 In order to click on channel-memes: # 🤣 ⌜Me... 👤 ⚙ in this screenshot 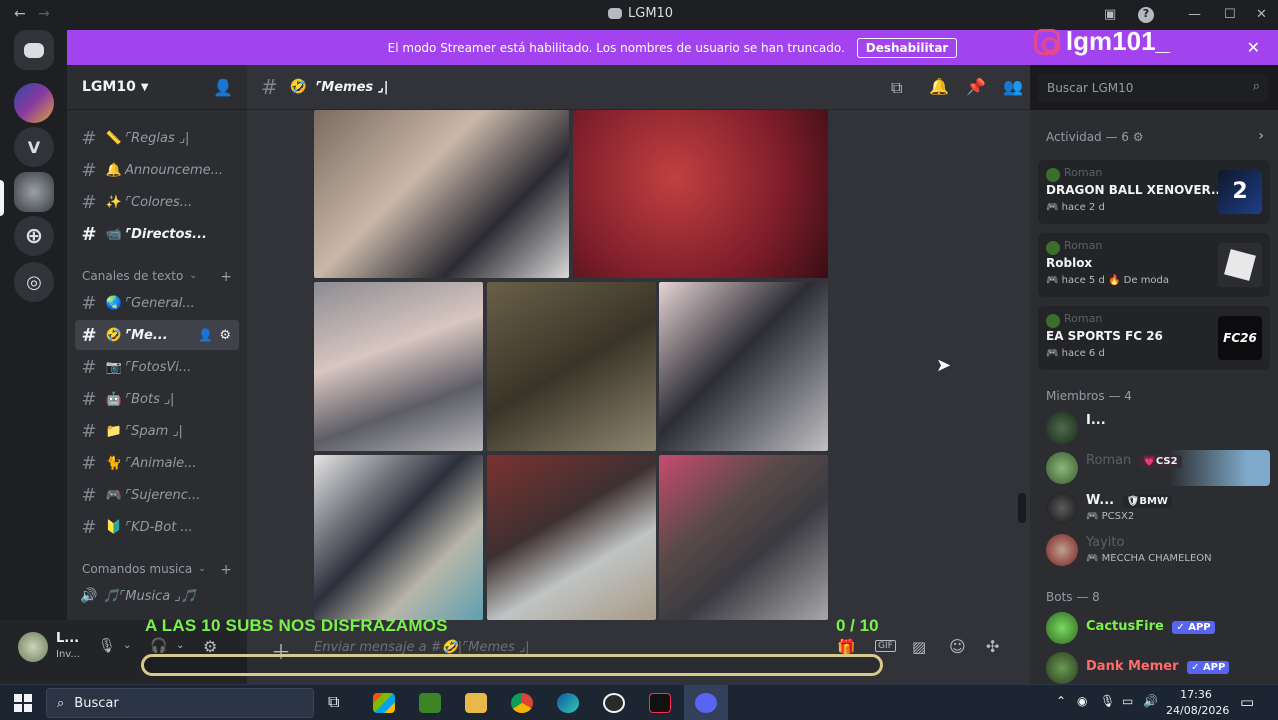, I will do `click(157, 335)`.